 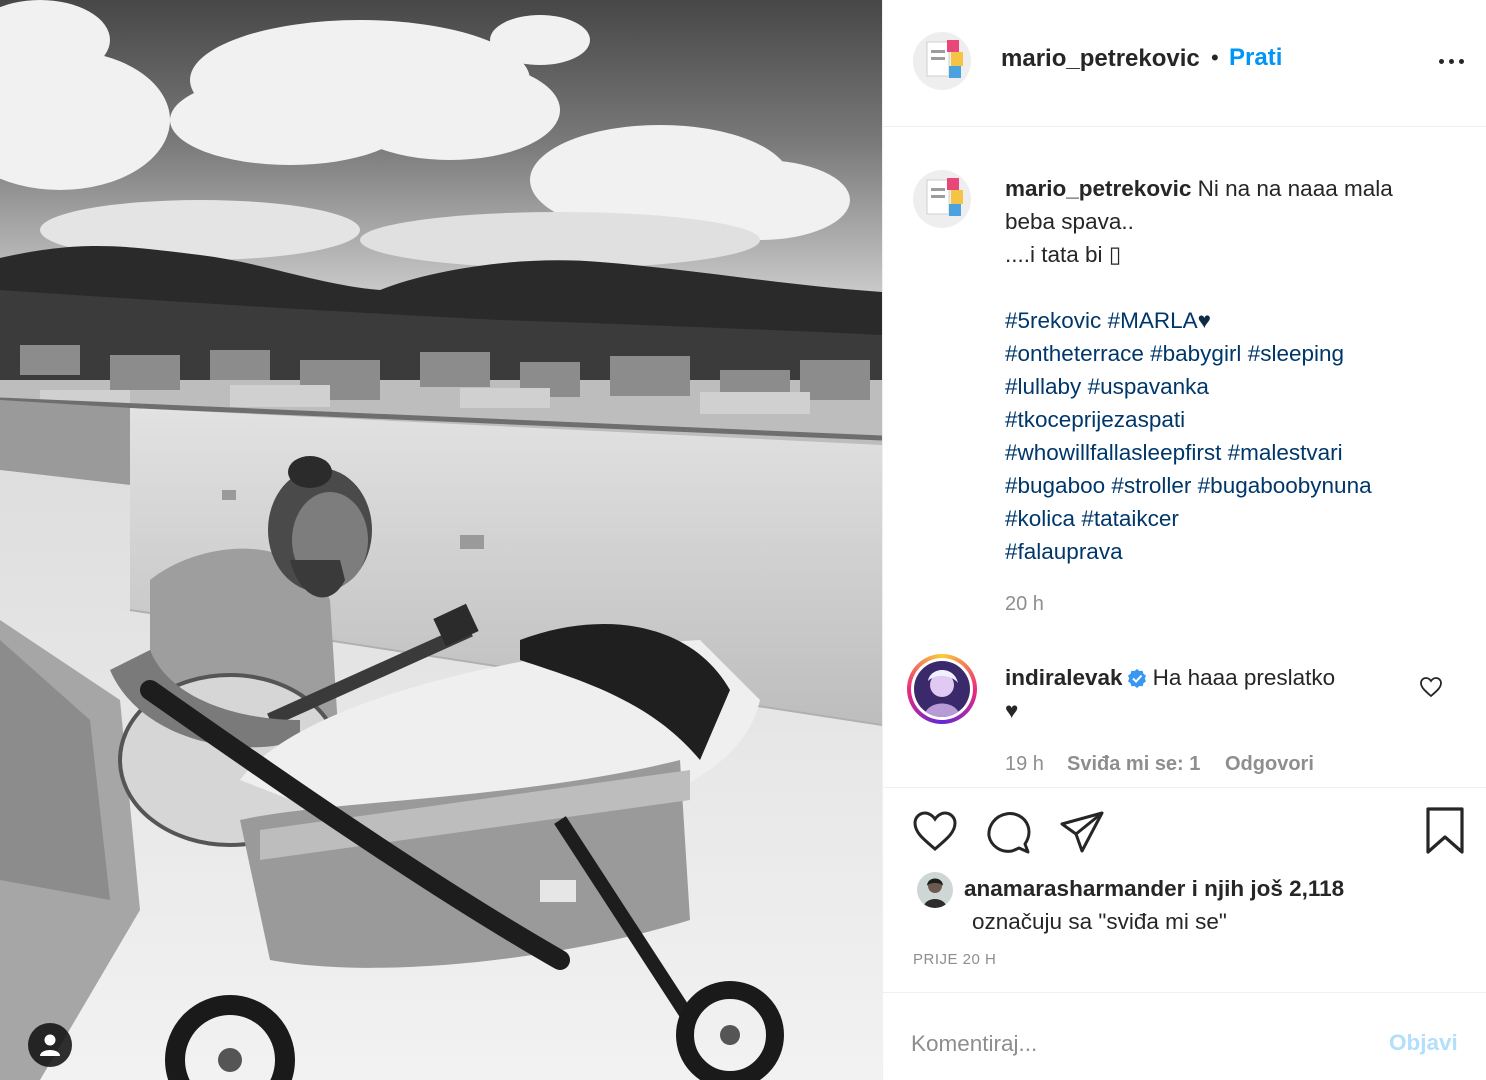 I want to click on post-date: PRIJE 20 H, so click(x=954, y=959).